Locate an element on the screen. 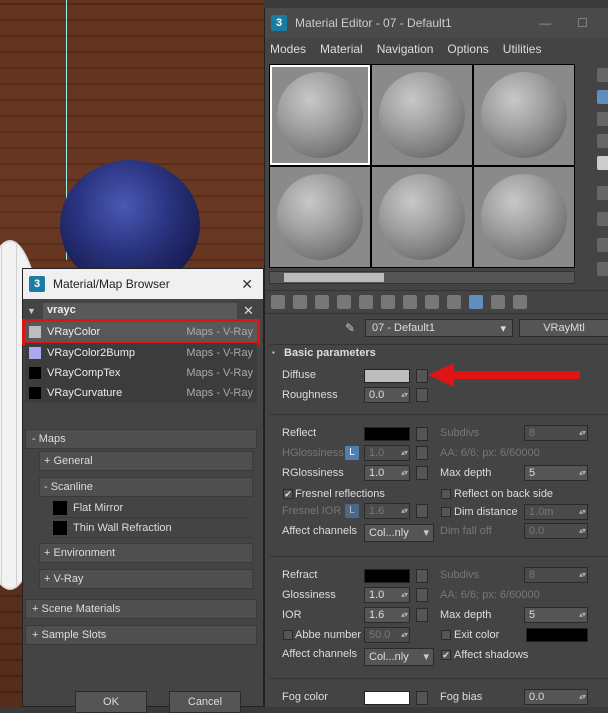 The image size is (608, 713). background-icon is located at coordinates (602, 119).